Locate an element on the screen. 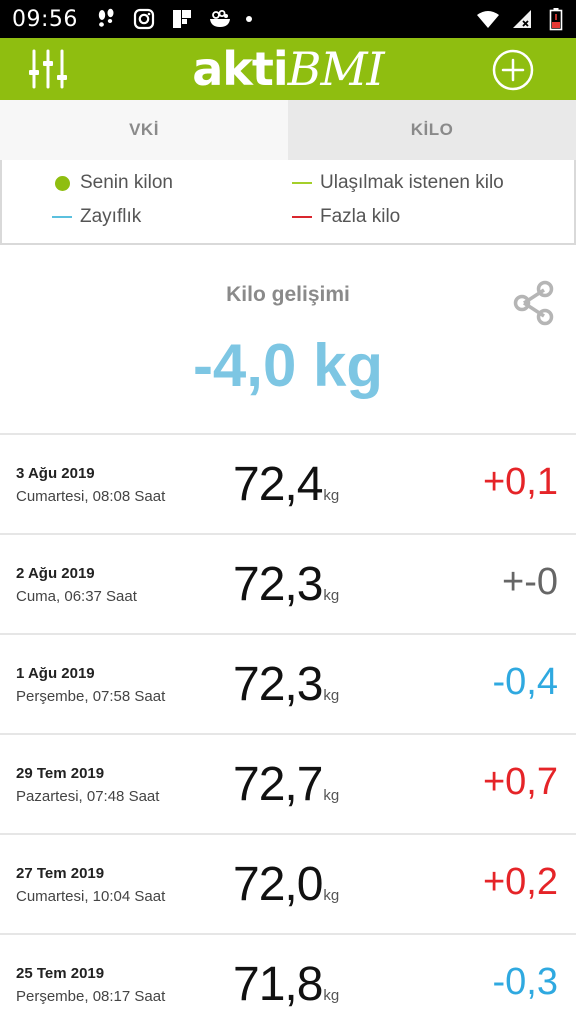 This screenshot has width=576, height=1024. weight-value: 72,4 is located at coordinates (278, 484).